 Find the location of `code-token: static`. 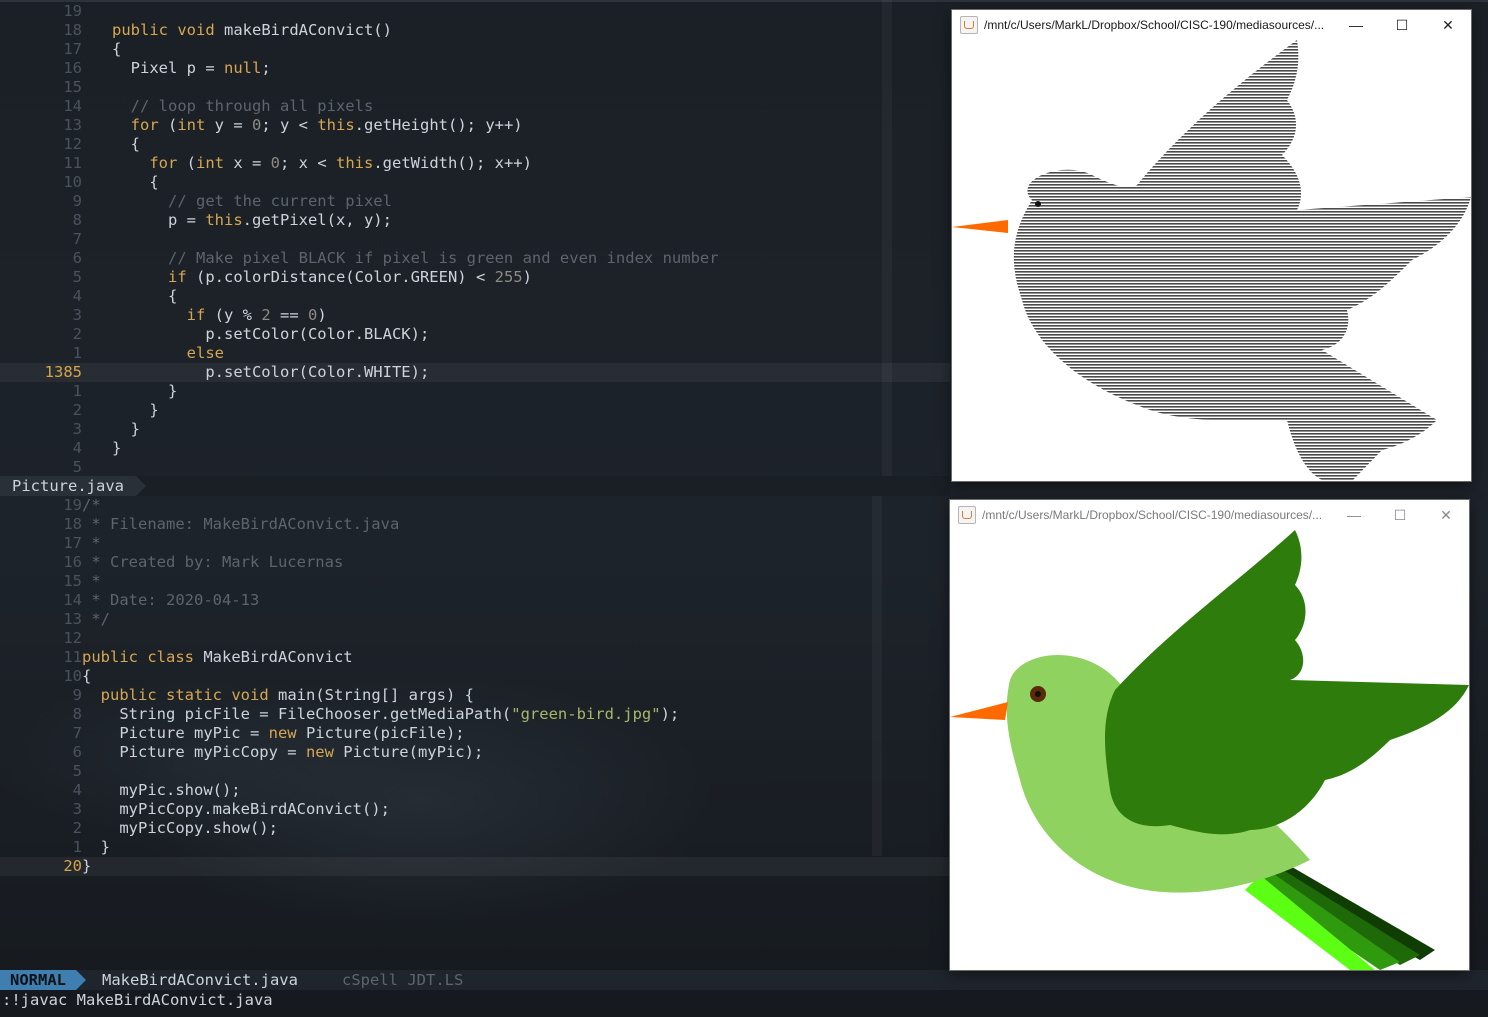

code-token: static is located at coordinates (199, 695).